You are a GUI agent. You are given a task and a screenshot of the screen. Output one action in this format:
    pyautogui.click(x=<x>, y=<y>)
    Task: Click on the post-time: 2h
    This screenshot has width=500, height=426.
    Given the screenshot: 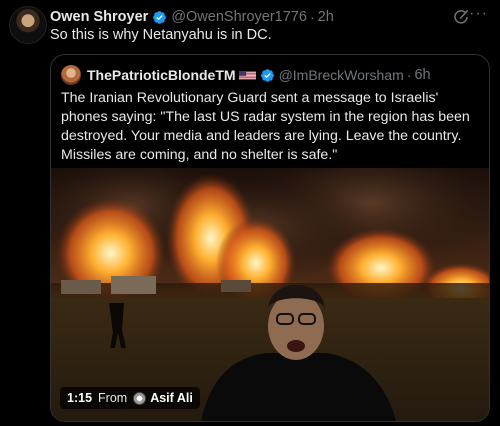 What is the action you would take?
    pyautogui.click(x=326, y=17)
    